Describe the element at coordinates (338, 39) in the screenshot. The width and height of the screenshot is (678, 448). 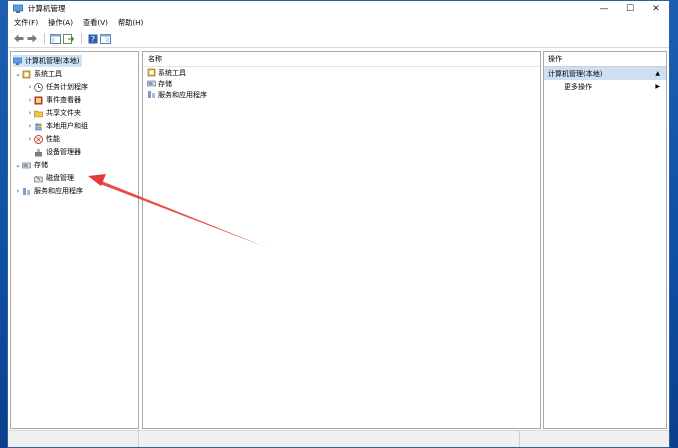
I see `toolbar: ?` at that location.